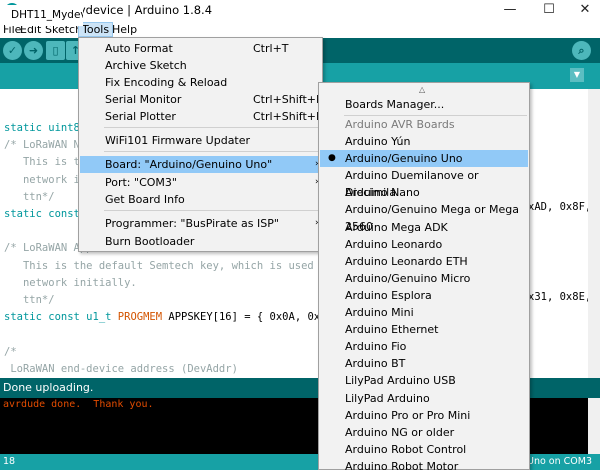 This screenshot has height=470, width=600. What do you see at coordinates (200, 65) in the screenshot?
I see `tools-menu-item-archive-sketch: Archive Sketch` at bounding box center [200, 65].